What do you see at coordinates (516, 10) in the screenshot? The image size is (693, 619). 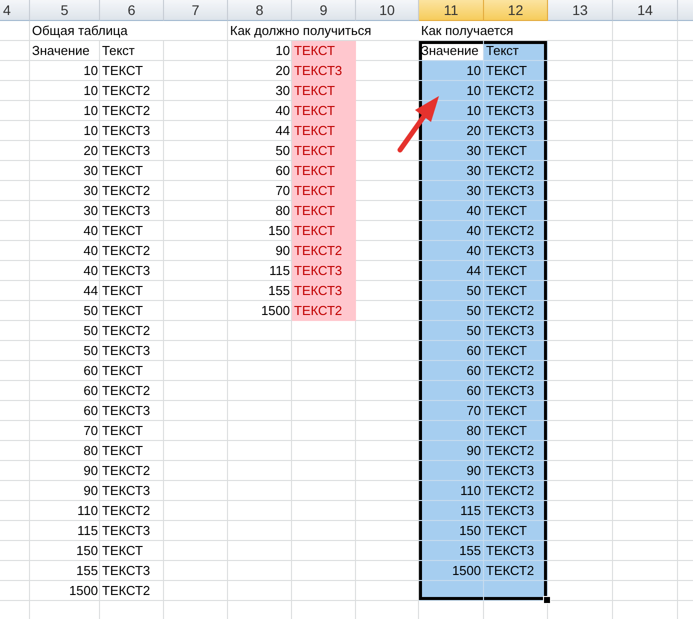 I see `column-header: 12` at bounding box center [516, 10].